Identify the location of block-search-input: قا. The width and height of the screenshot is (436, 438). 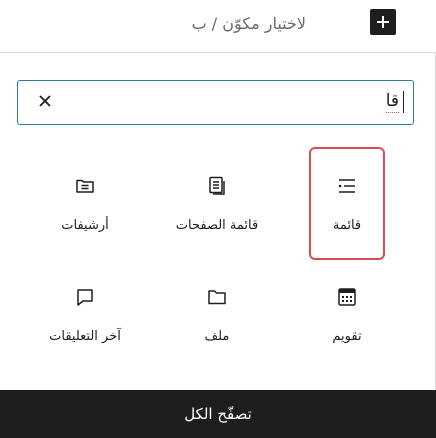
(215, 102).